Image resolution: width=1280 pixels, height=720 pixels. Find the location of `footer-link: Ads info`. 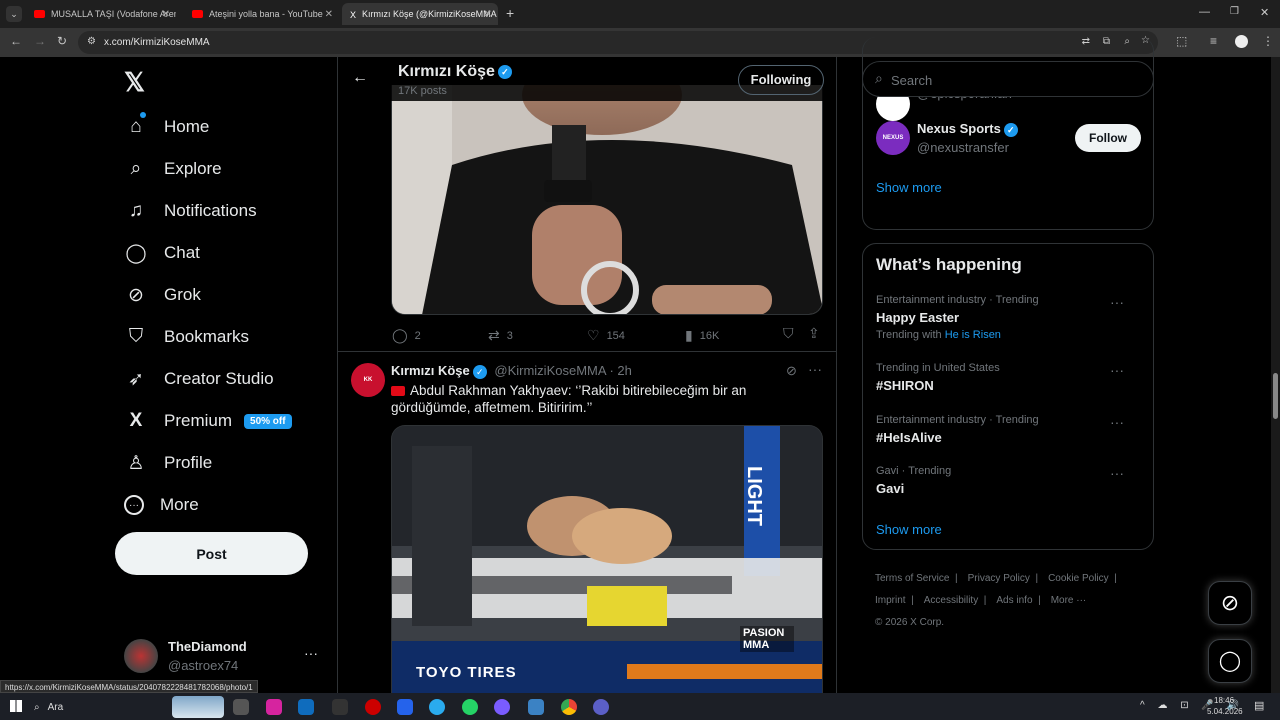

footer-link: Ads info is located at coordinates (1014, 600).